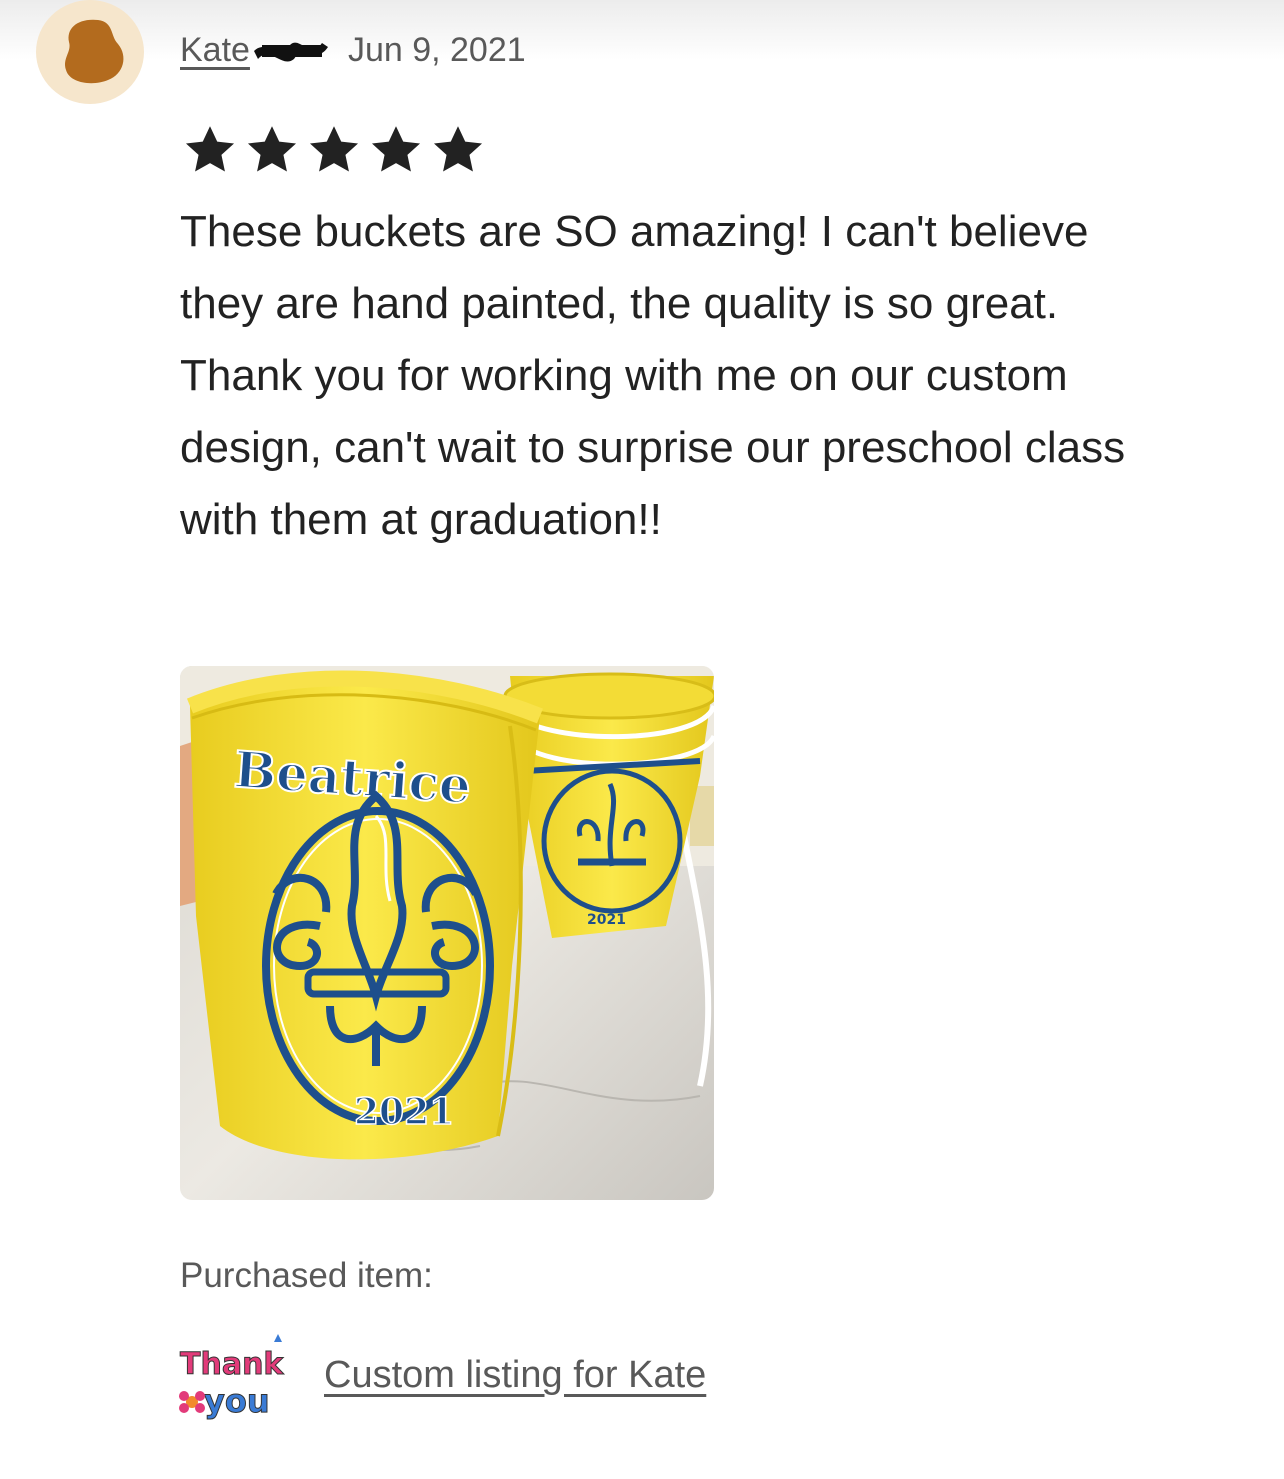 The image size is (1284, 1479). What do you see at coordinates (436, 49) in the screenshot?
I see `review-date: Jun 9, 2021` at bounding box center [436, 49].